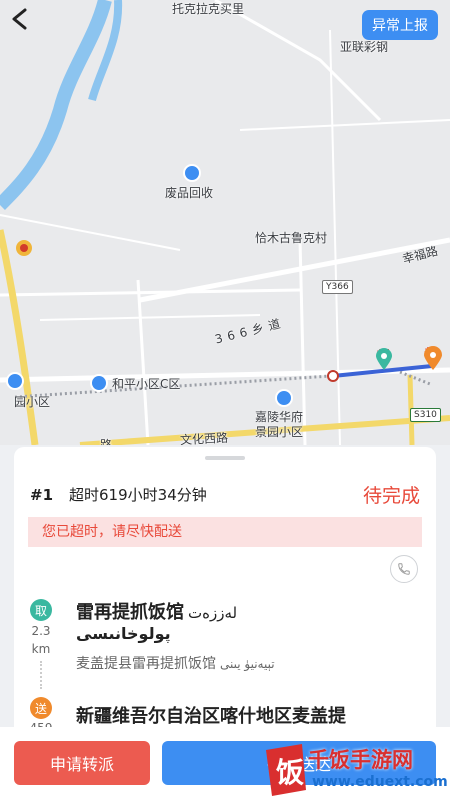 The height and width of the screenshot is (800, 450). I want to click on drag-handle, so click(225, 458).